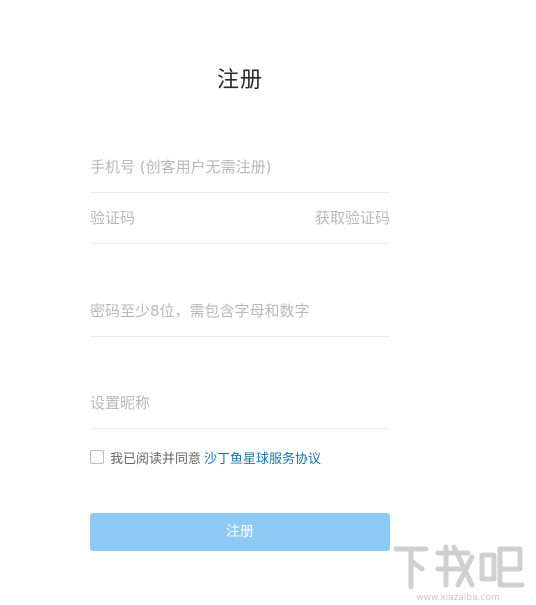 This screenshot has height=605, width=536. What do you see at coordinates (97, 457) in the screenshot?
I see `agree-checkbox` at bounding box center [97, 457].